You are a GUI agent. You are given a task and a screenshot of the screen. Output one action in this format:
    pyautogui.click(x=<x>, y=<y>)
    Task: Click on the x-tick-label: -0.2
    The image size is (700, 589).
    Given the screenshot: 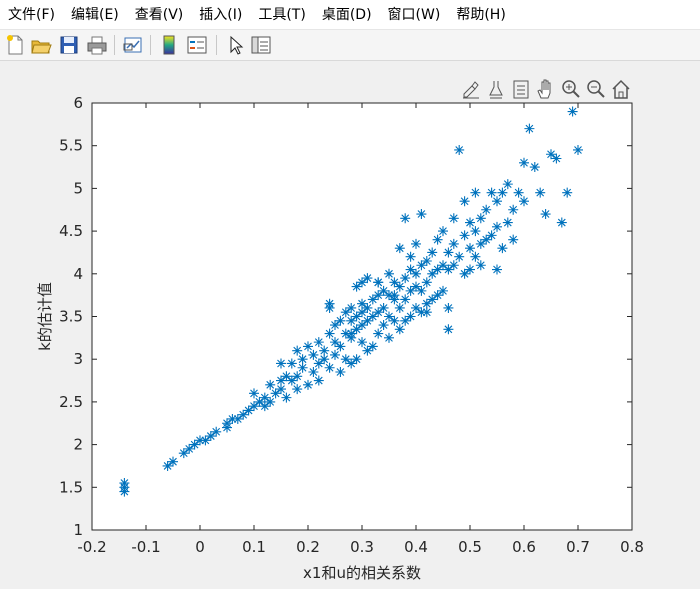 What is the action you would take?
    pyautogui.click(x=91, y=547)
    